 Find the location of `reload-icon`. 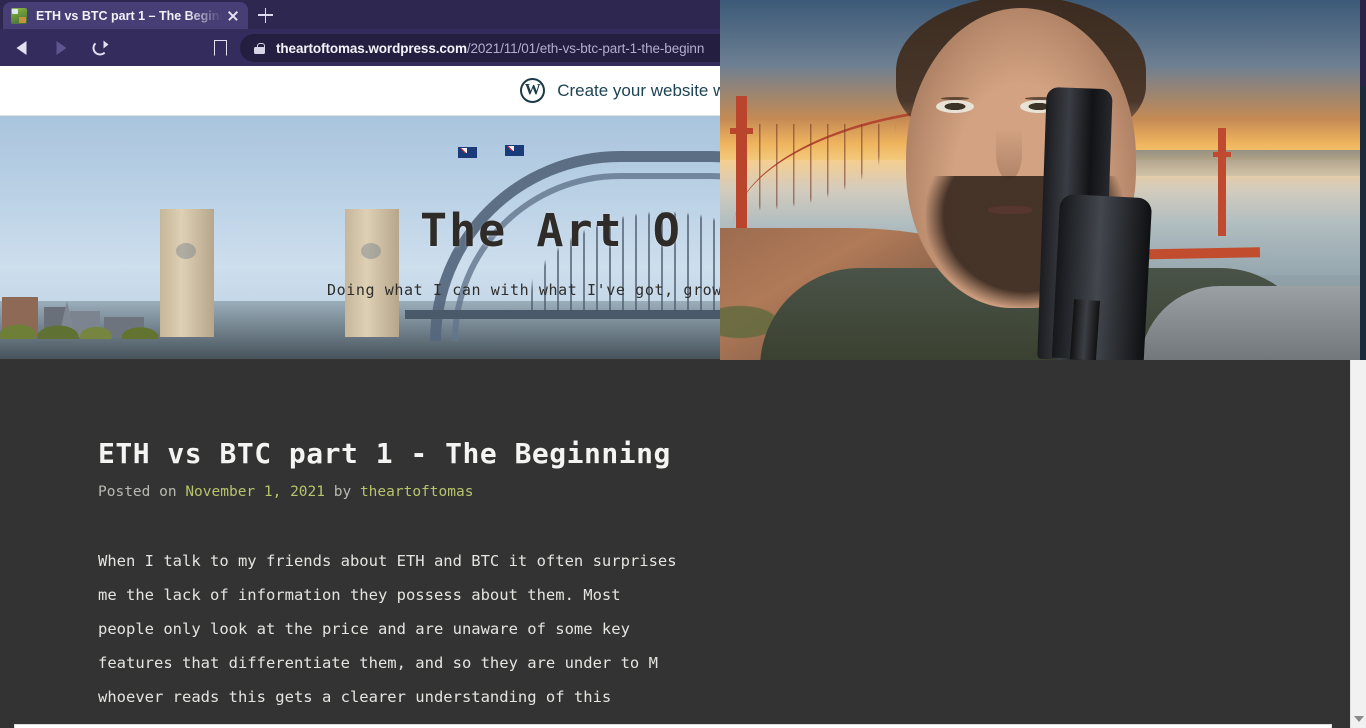

reload-icon is located at coordinates (100, 47).